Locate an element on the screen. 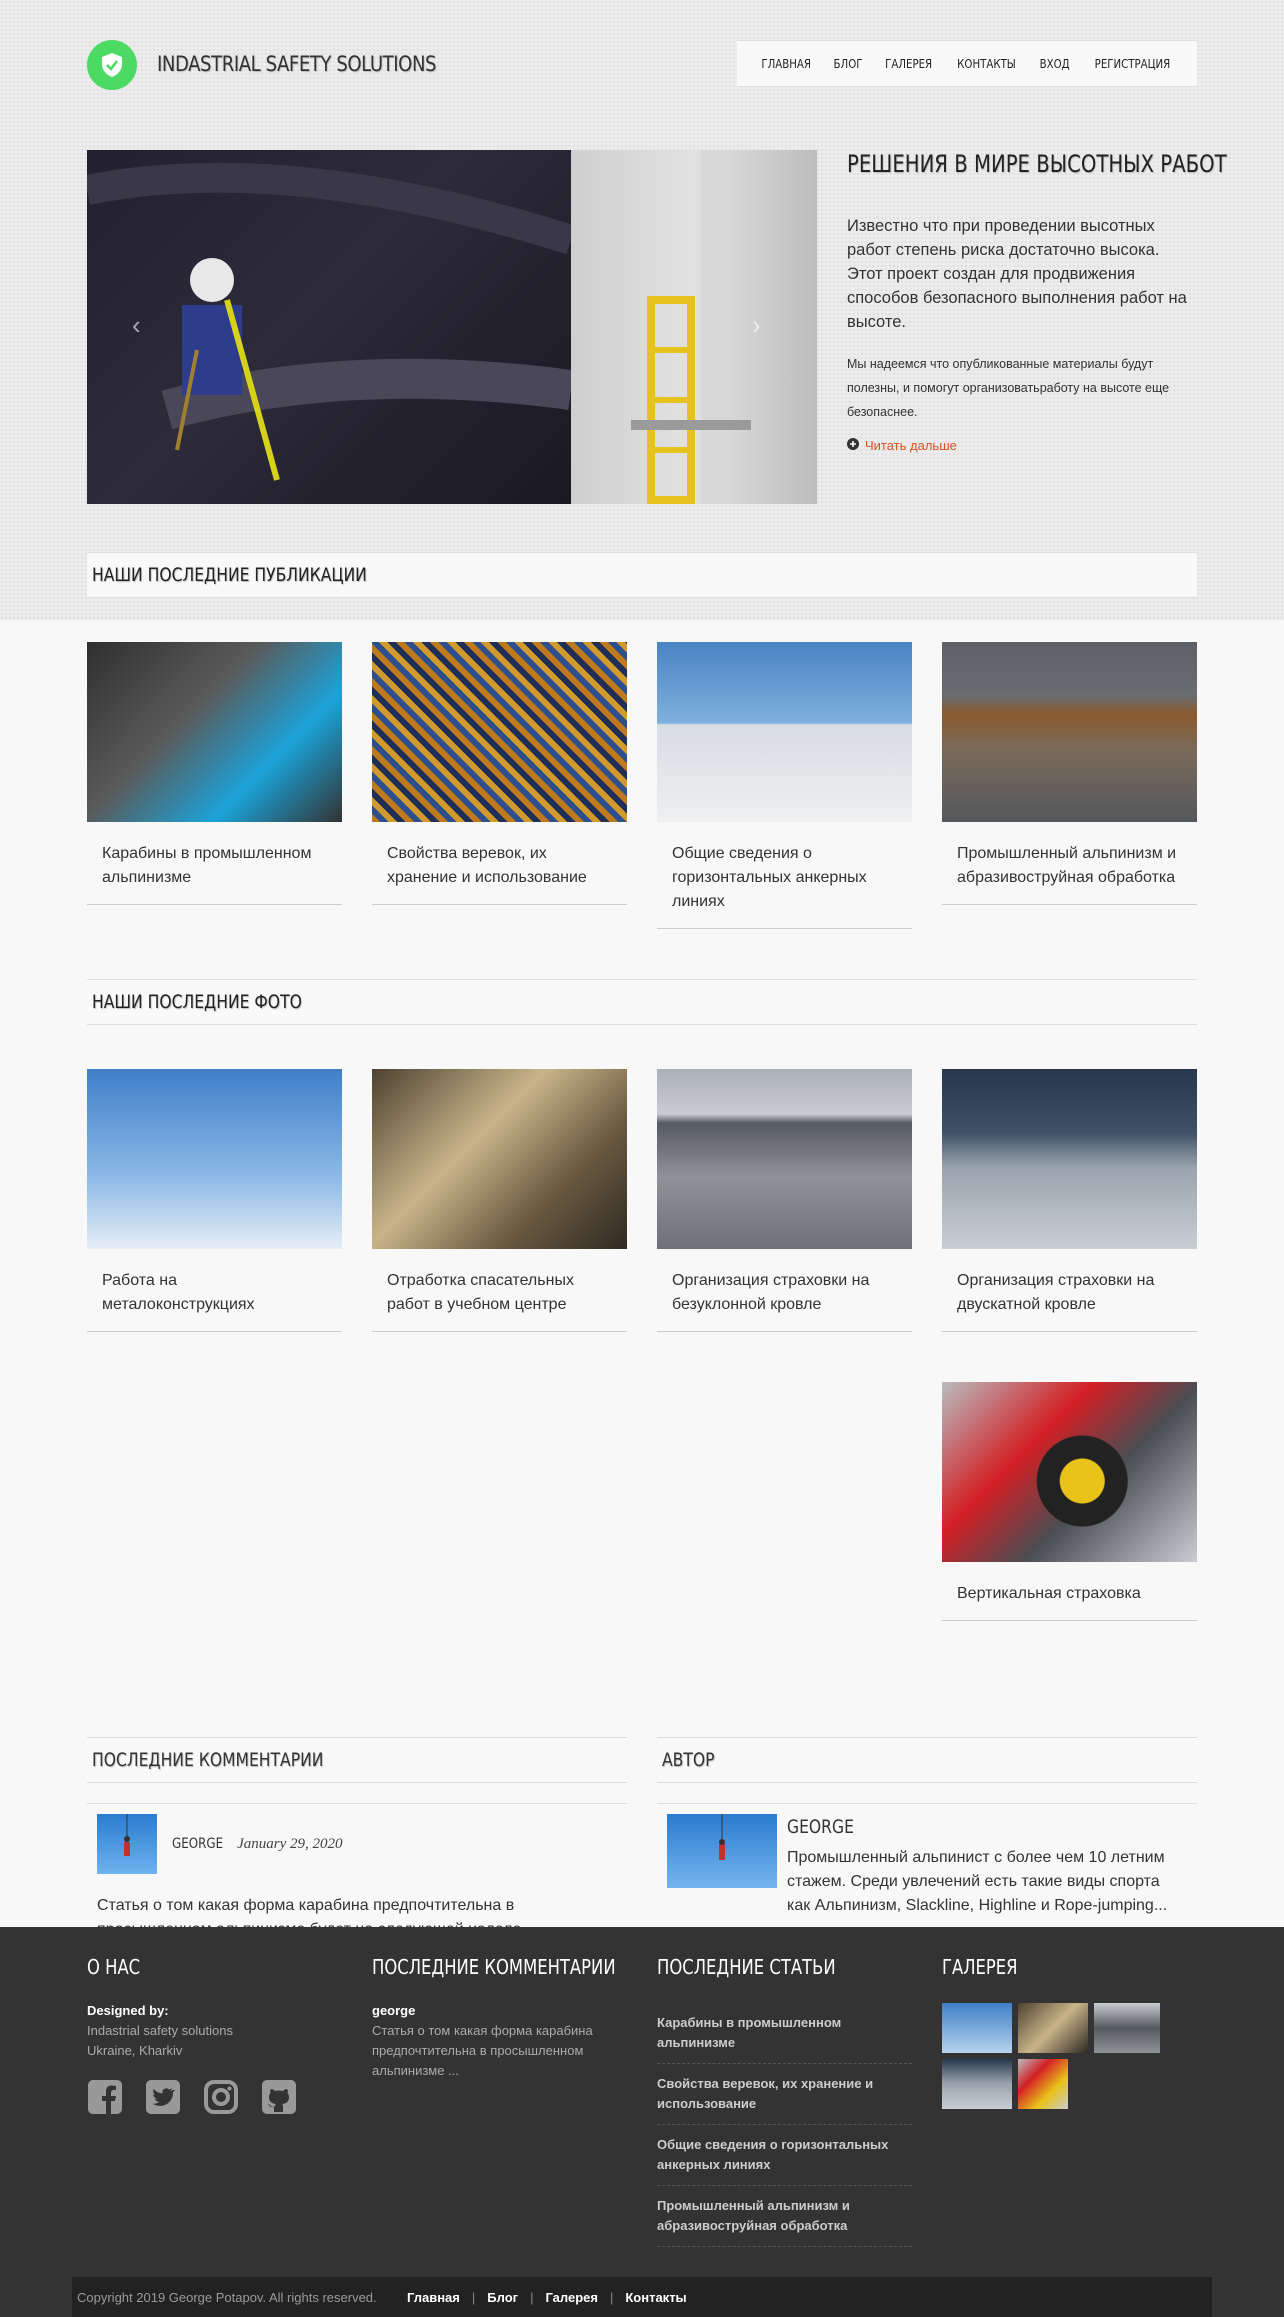 Image resolution: width=1284 pixels, height=2317 pixels. photo-image-rescue is located at coordinates (499, 1159).